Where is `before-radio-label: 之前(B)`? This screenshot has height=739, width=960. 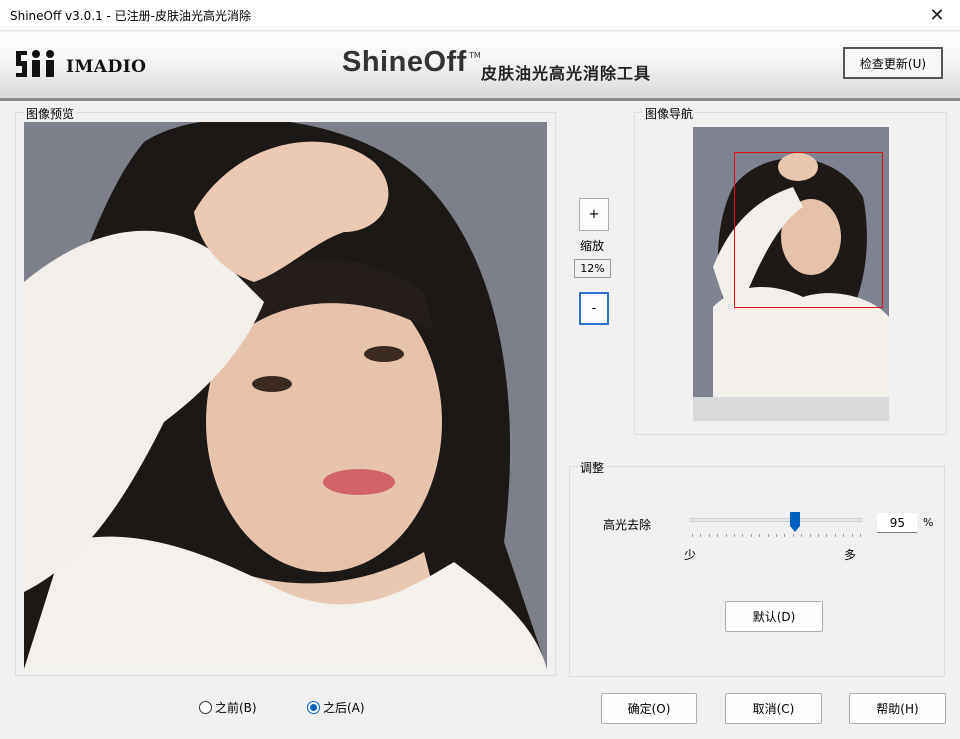
before-radio-label: 之前(B) is located at coordinates (236, 708).